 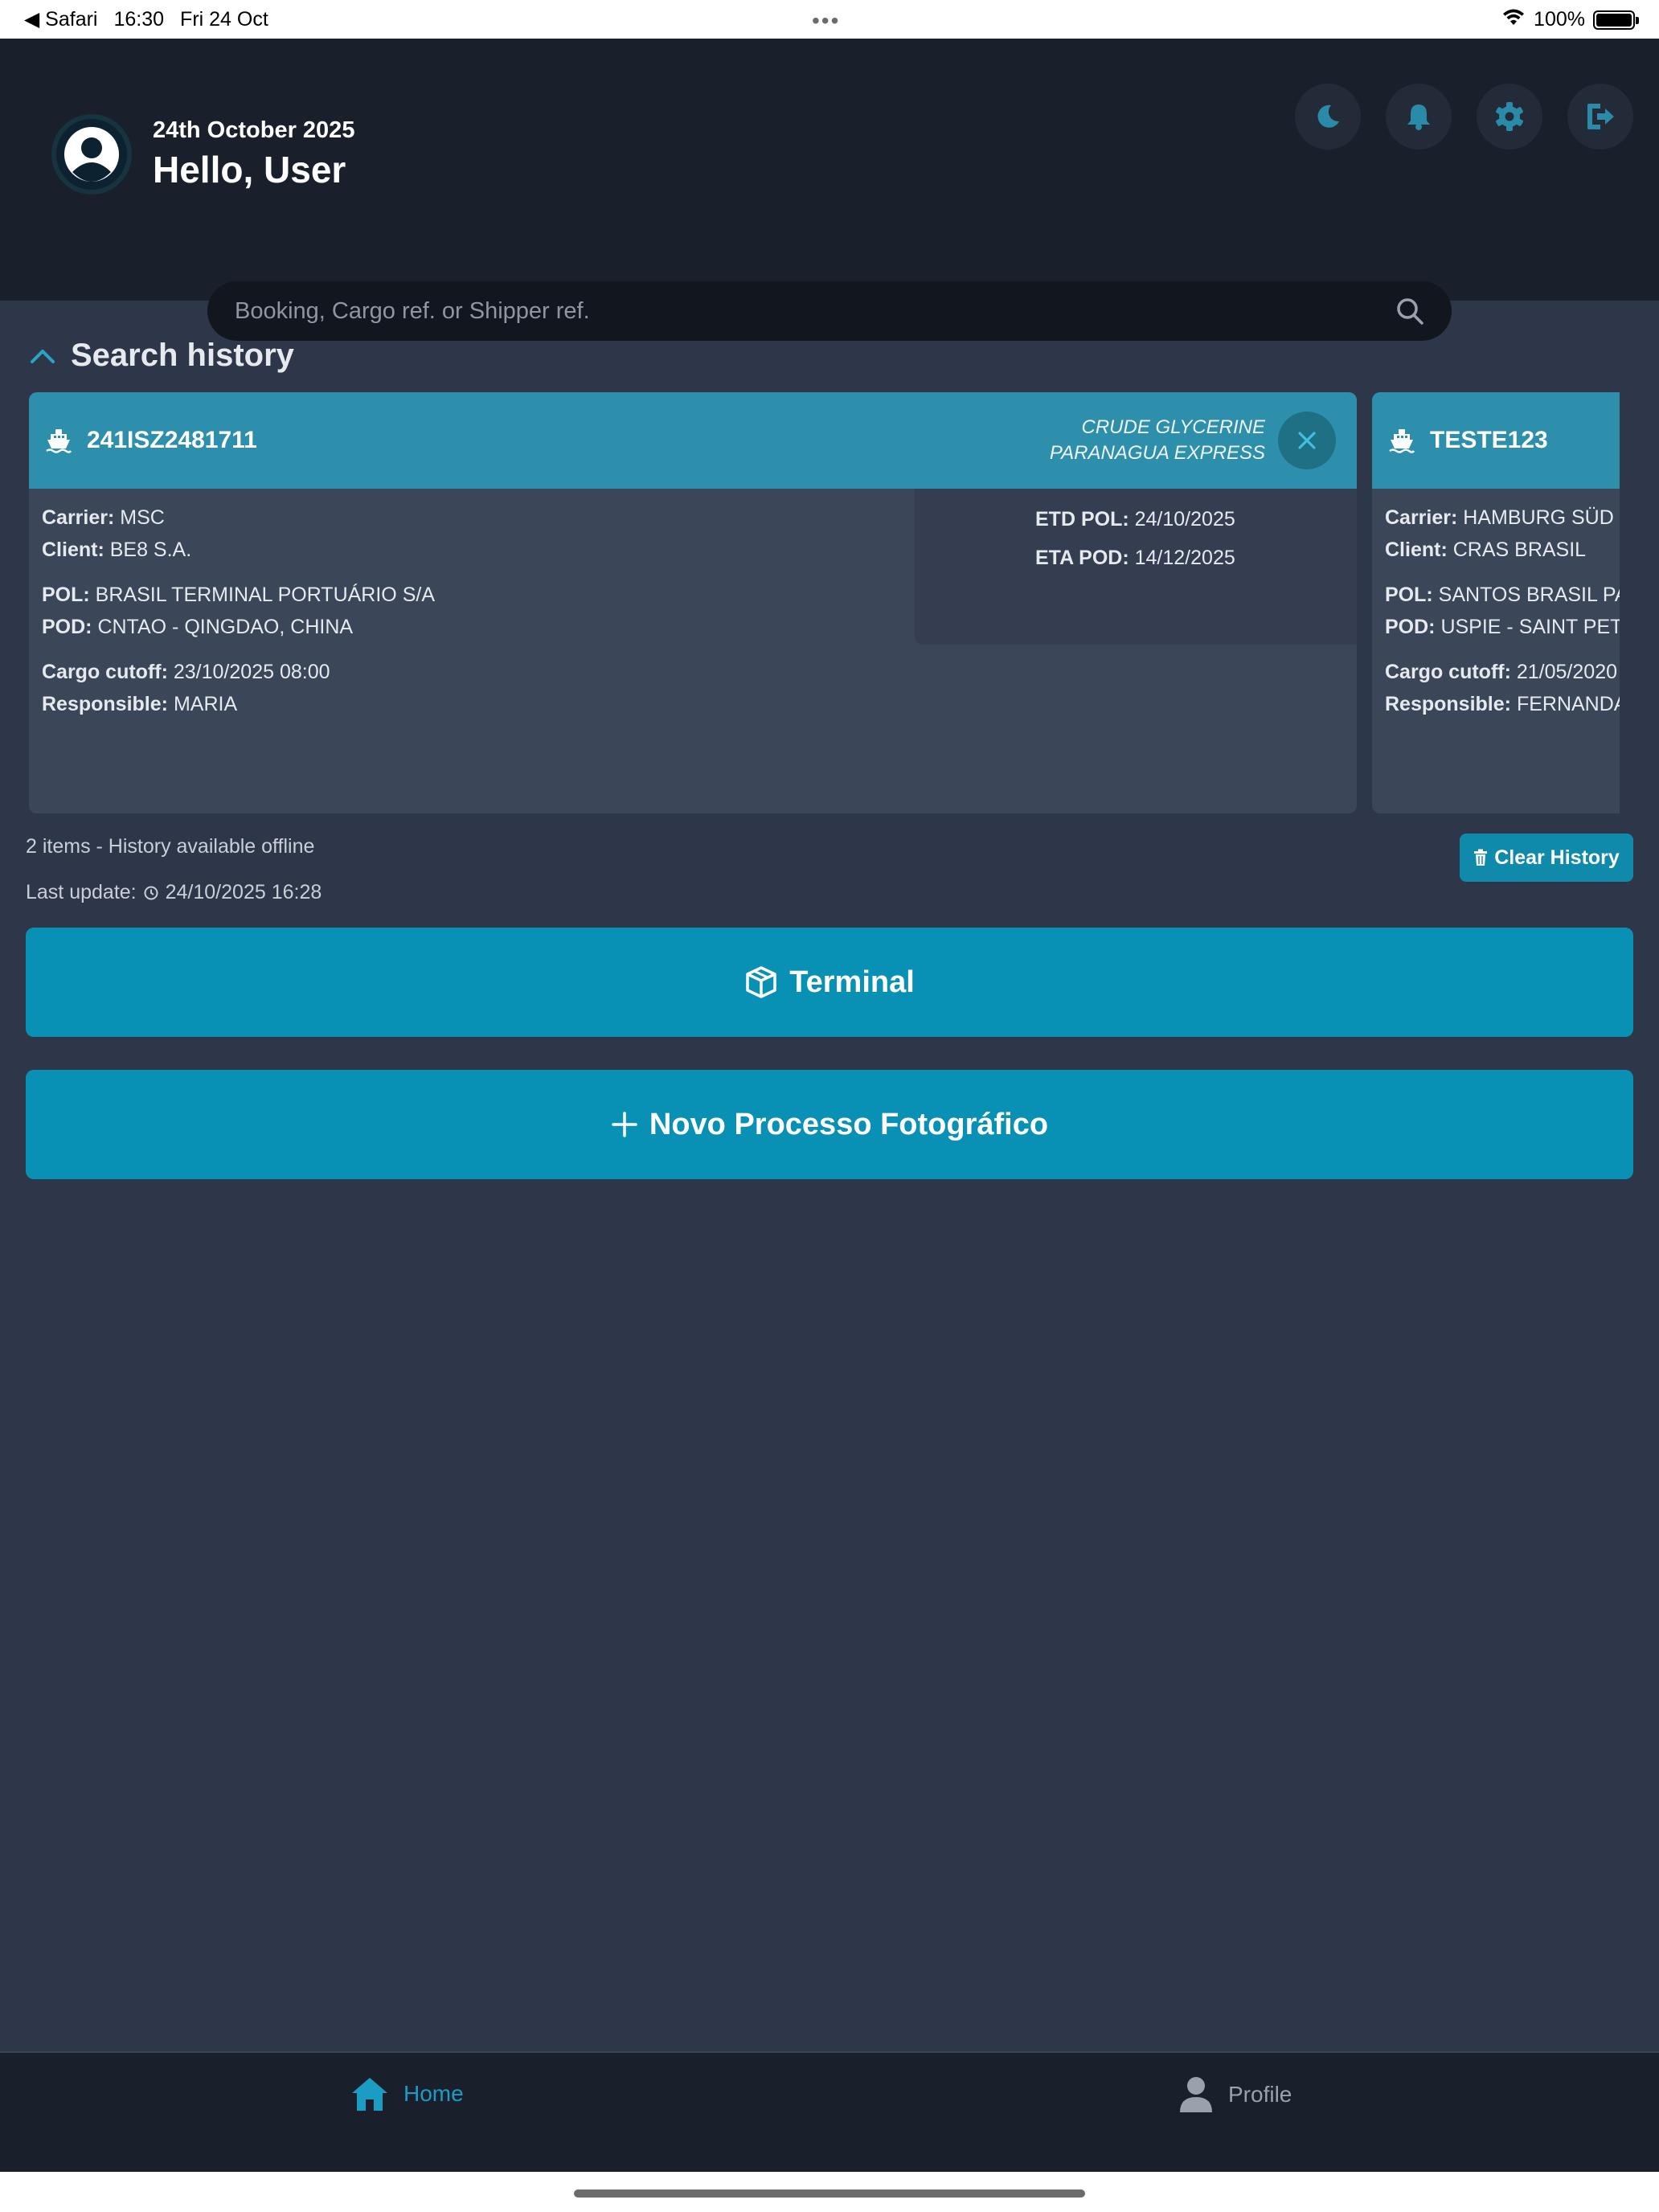 I want to click on user-circle-icon, so click(x=91, y=154).